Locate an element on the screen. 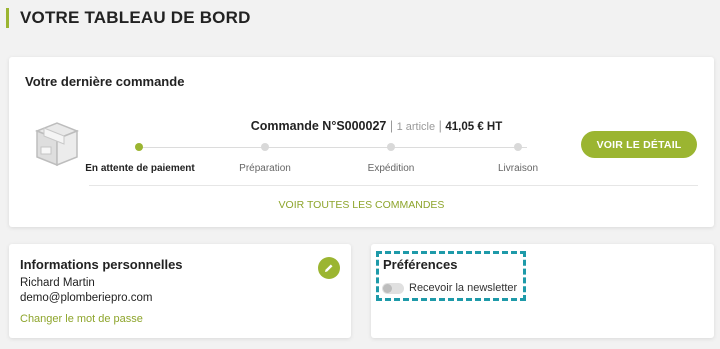  pencil-edit-icon is located at coordinates (329, 268).